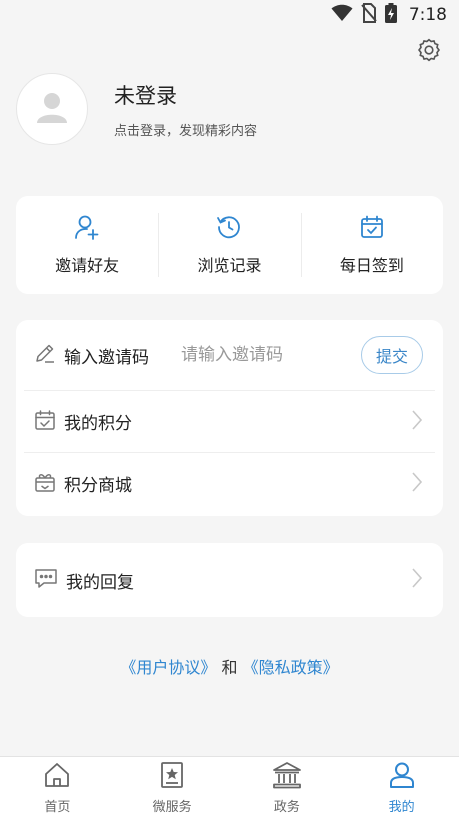 The height and width of the screenshot is (816, 459). Describe the element at coordinates (287, 777) in the screenshot. I see `government-building-icon` at that location.